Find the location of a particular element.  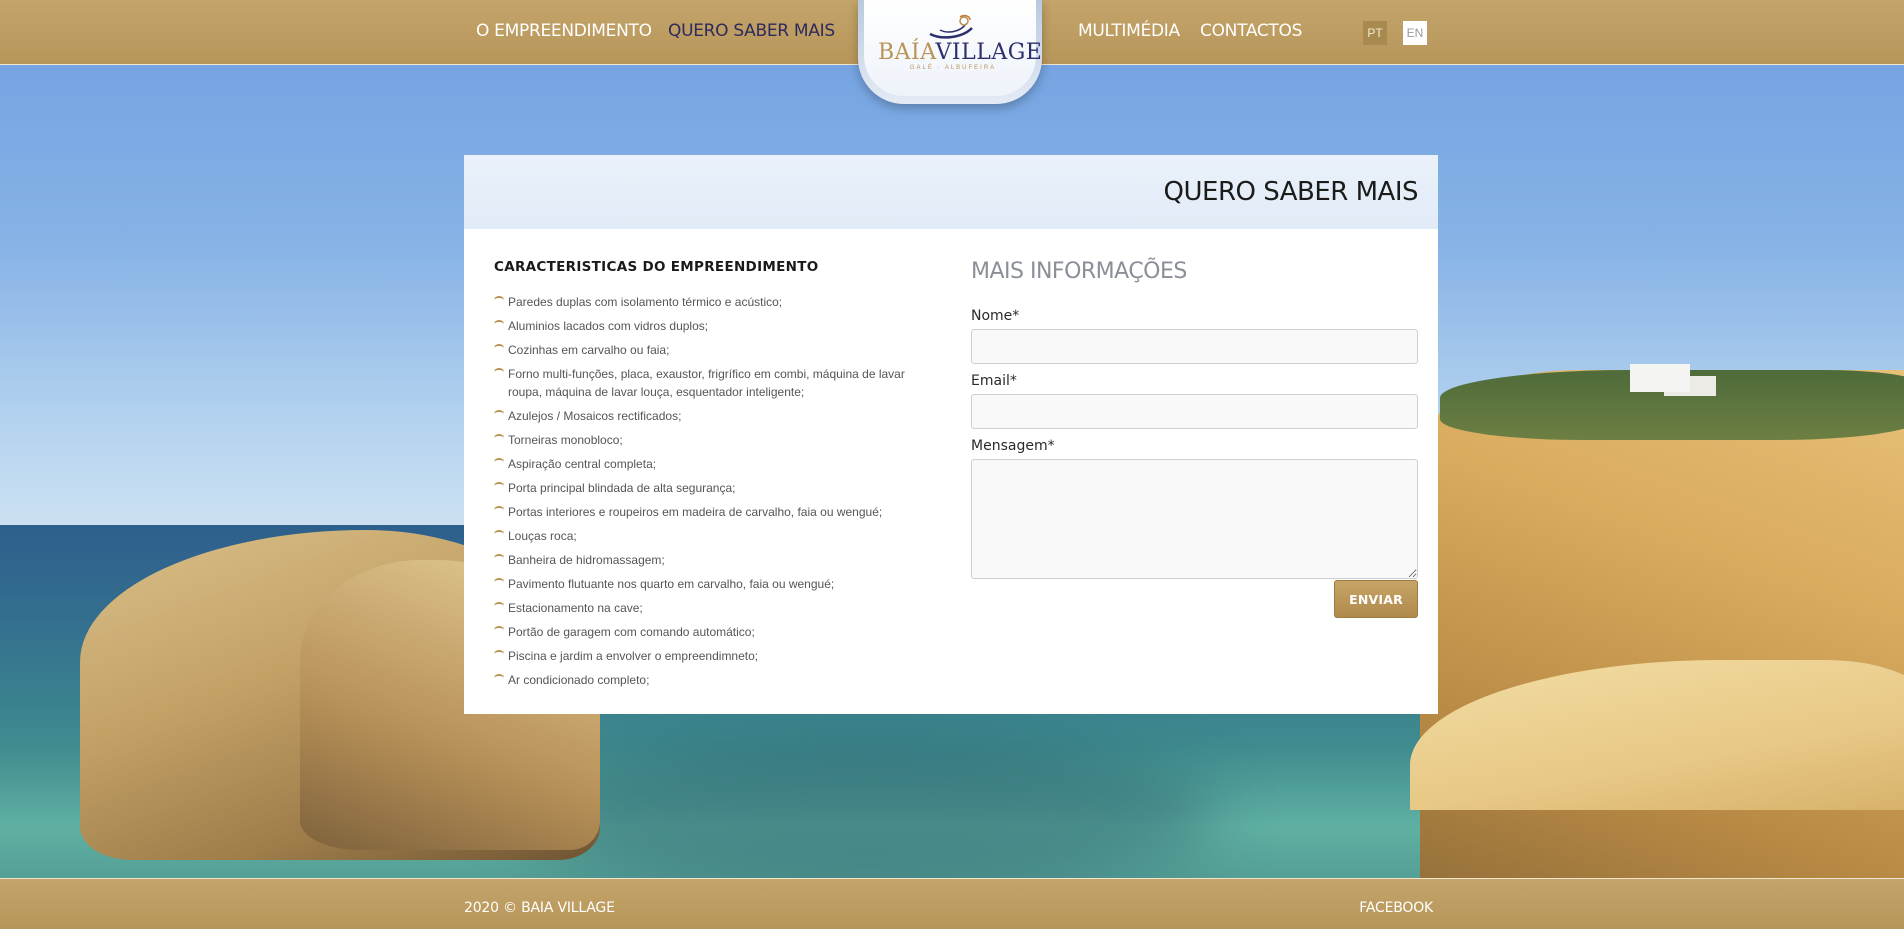

name-label: Nome* is located at coordinates (995, 316).